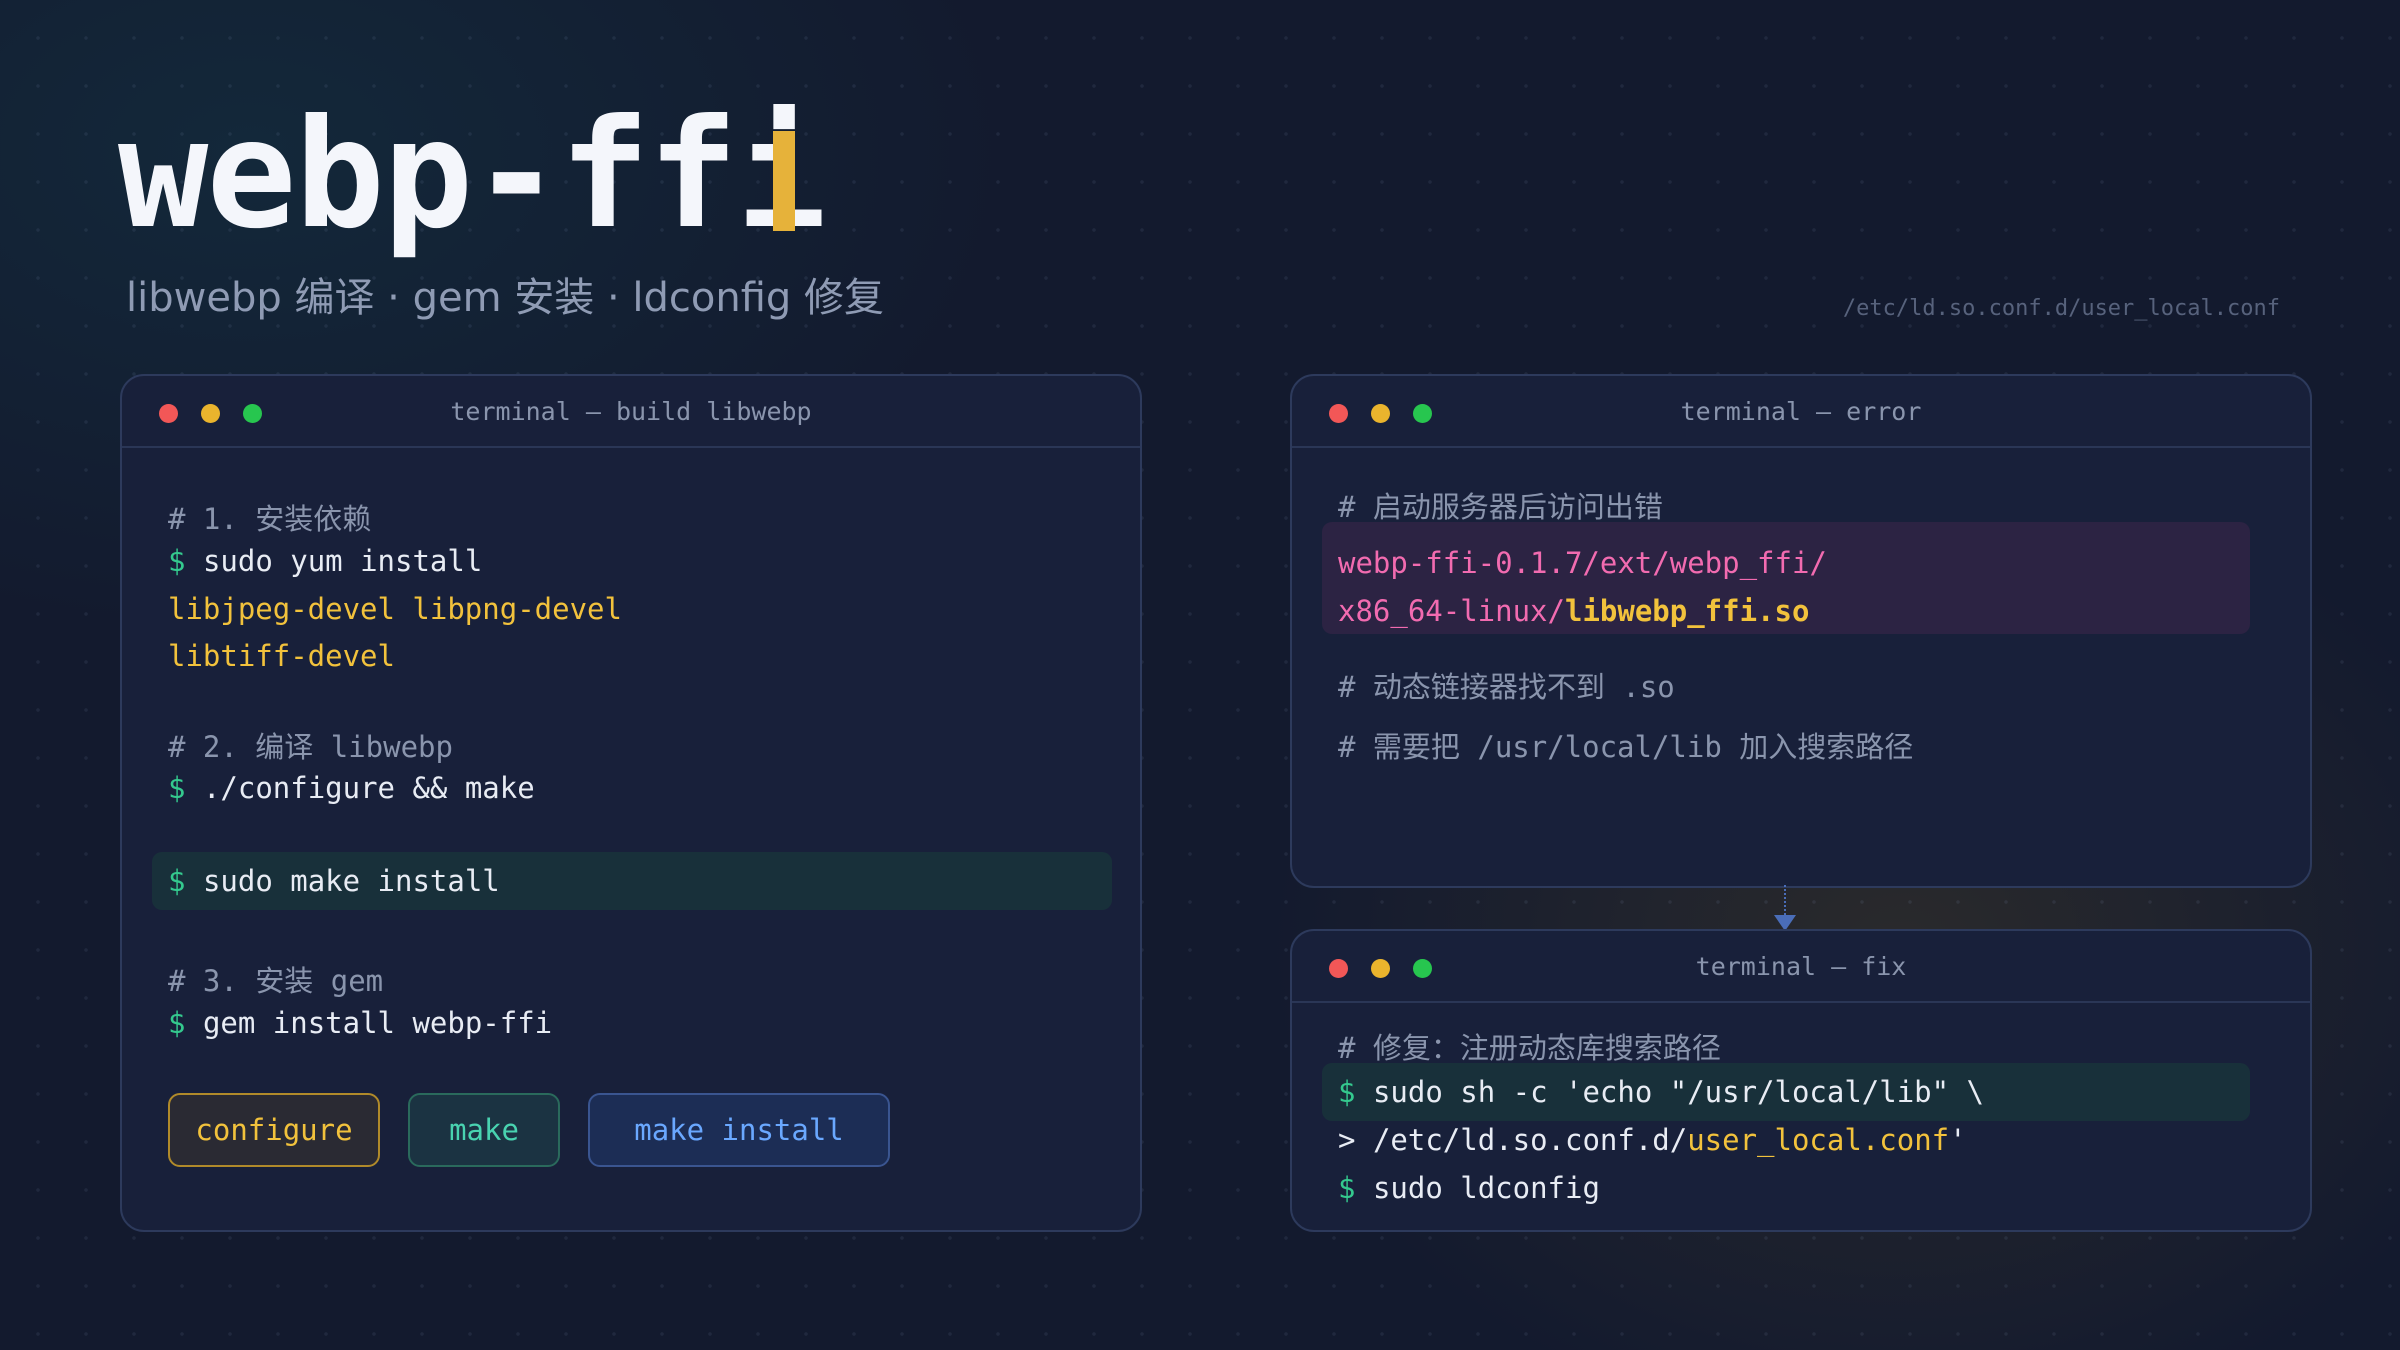 The width and height of the screenshot is (2400, 1350). What do you see at coordinates (281, 656) in the screenshot?
I see `deps-line-2: libtiff-devel` at bounding box center [281, 656].